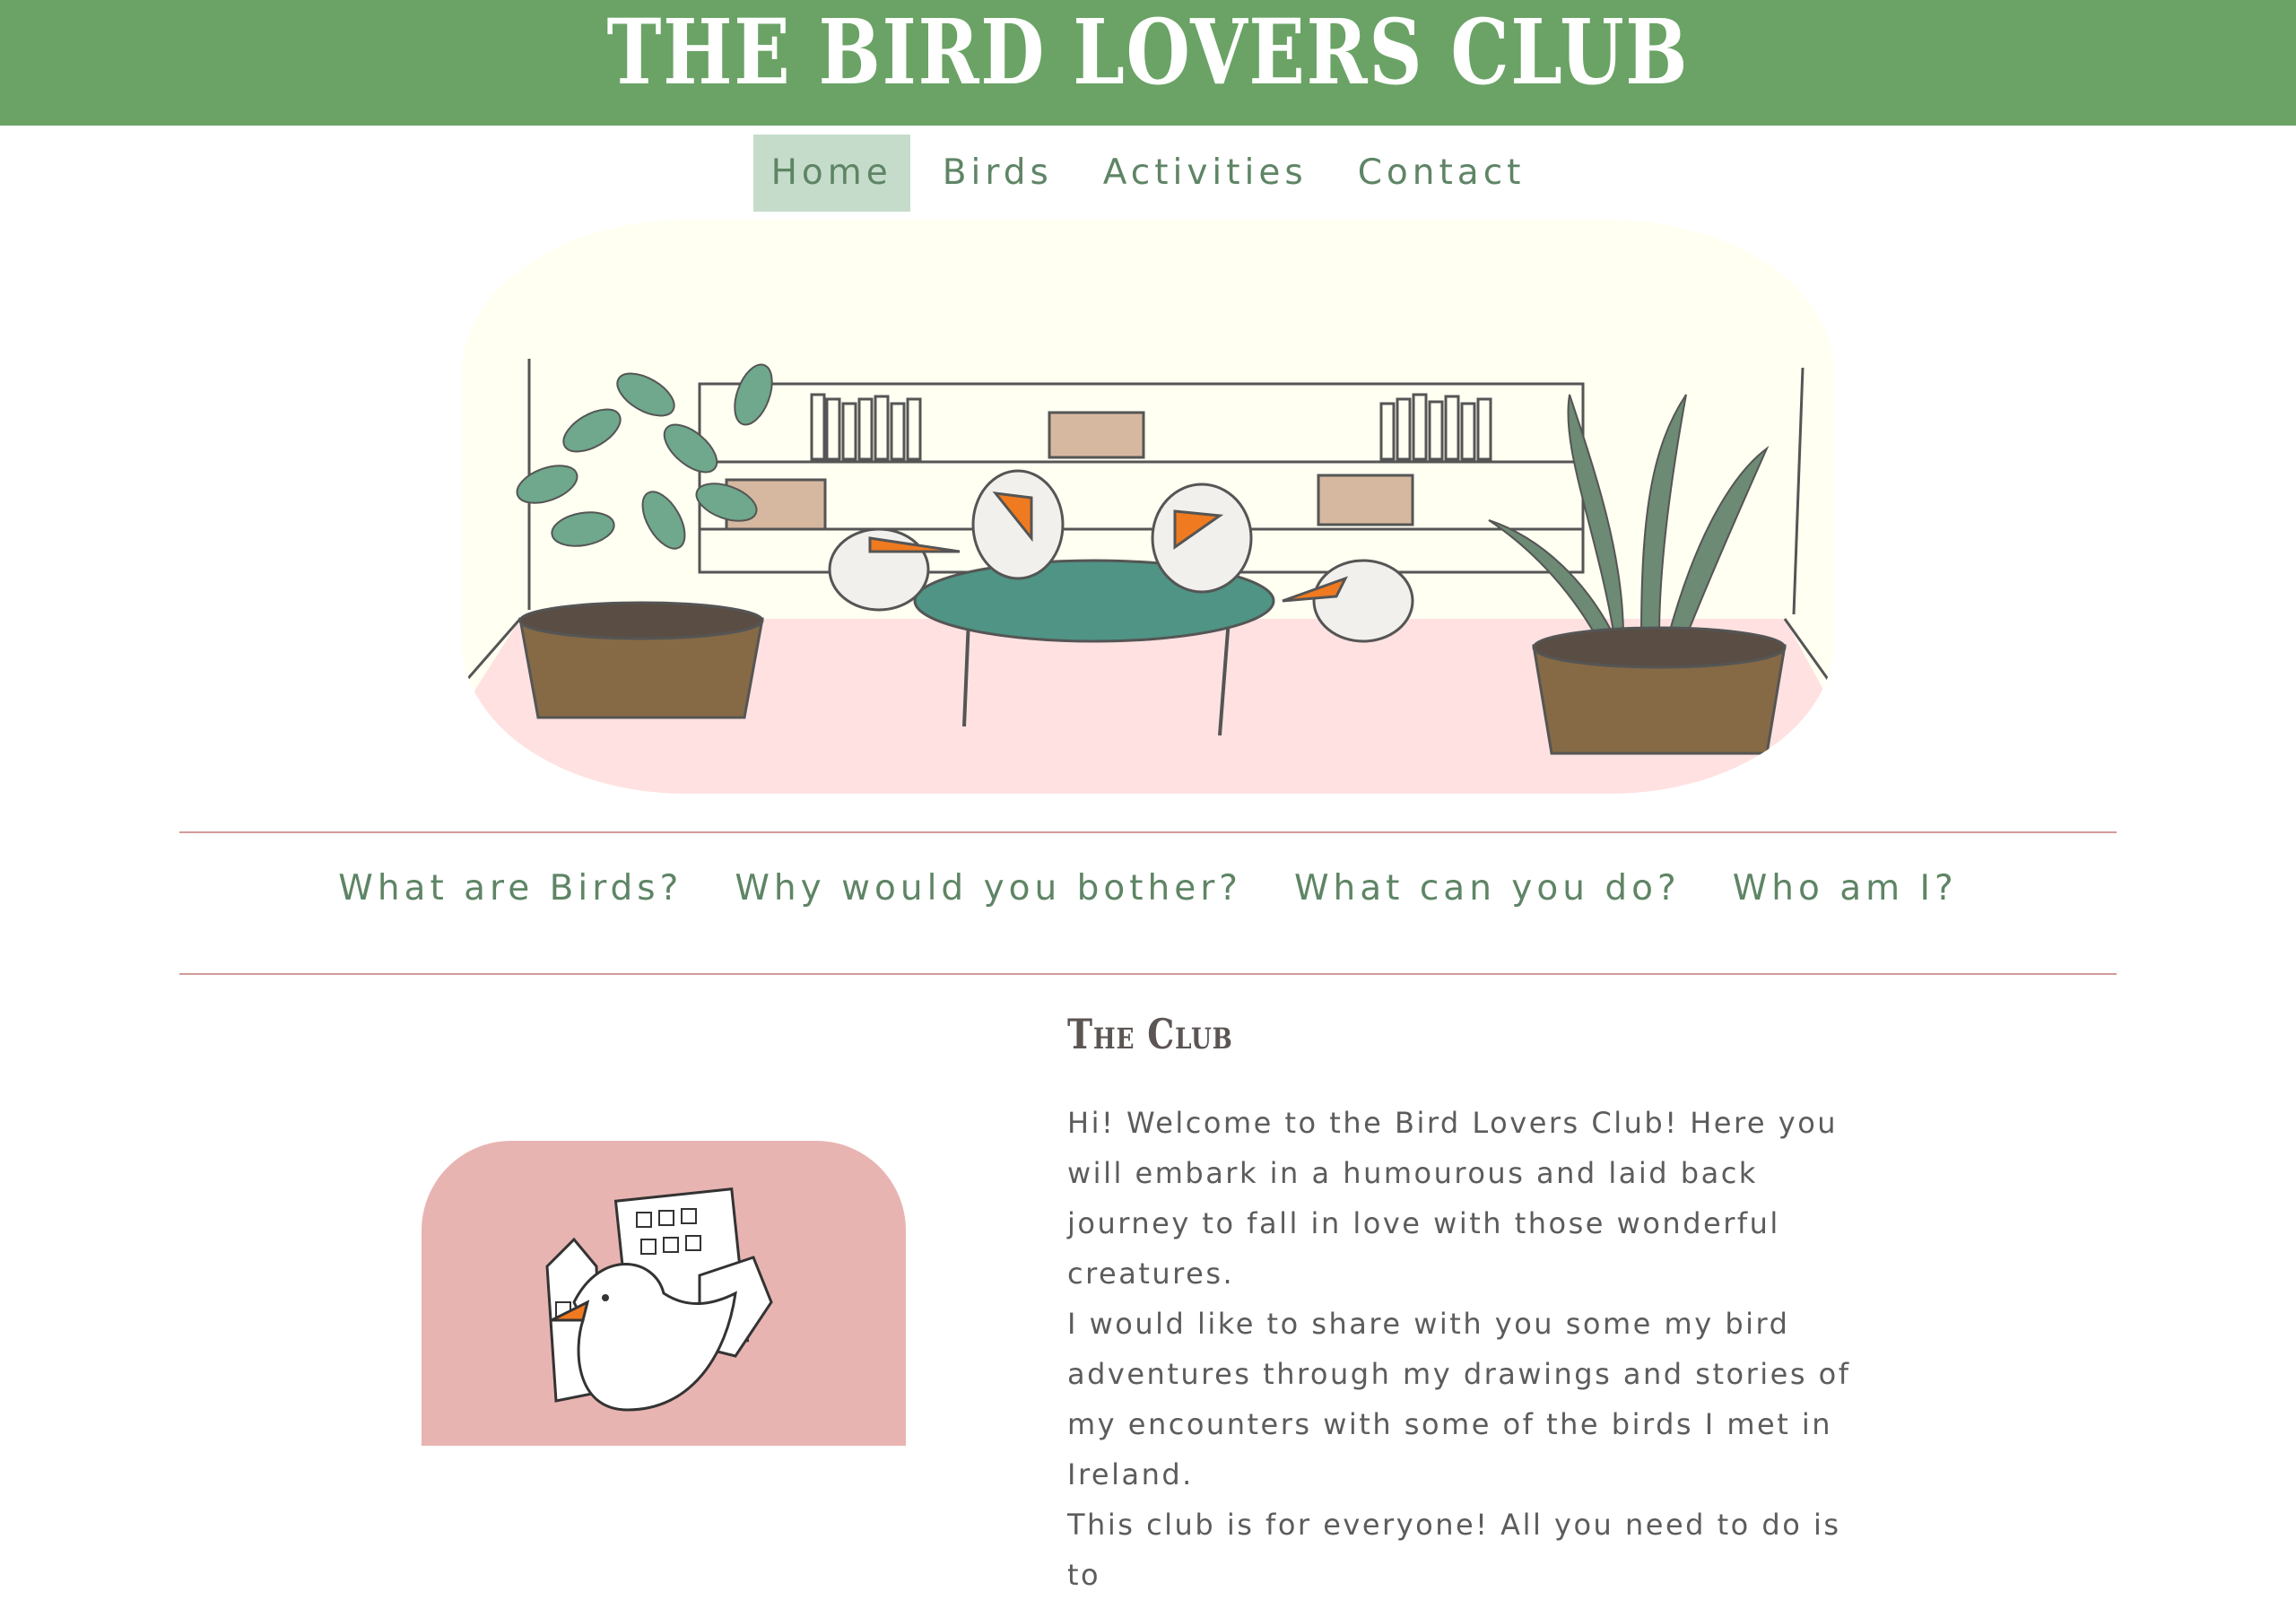 This screenshot has width=2296, height=1600. I want to click on main-nav: Home Birds Activities Contact, so click(1148, 173).